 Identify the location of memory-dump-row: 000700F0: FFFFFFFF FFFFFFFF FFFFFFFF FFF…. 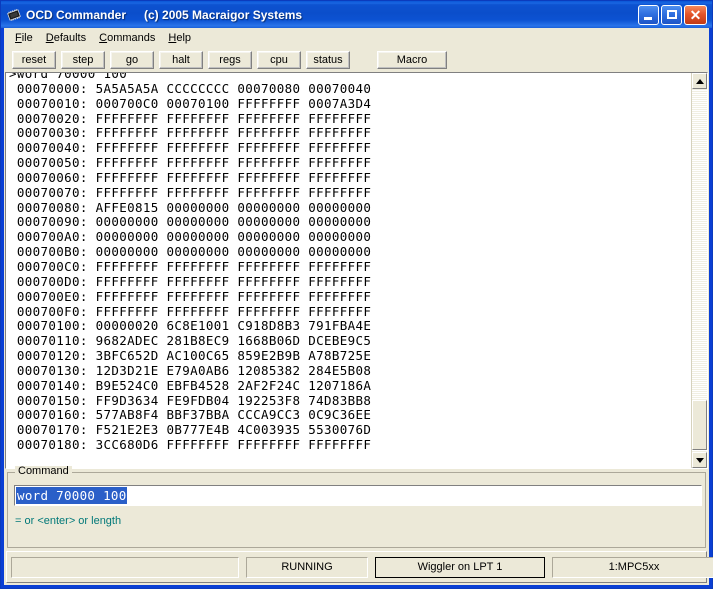
(190, 311).